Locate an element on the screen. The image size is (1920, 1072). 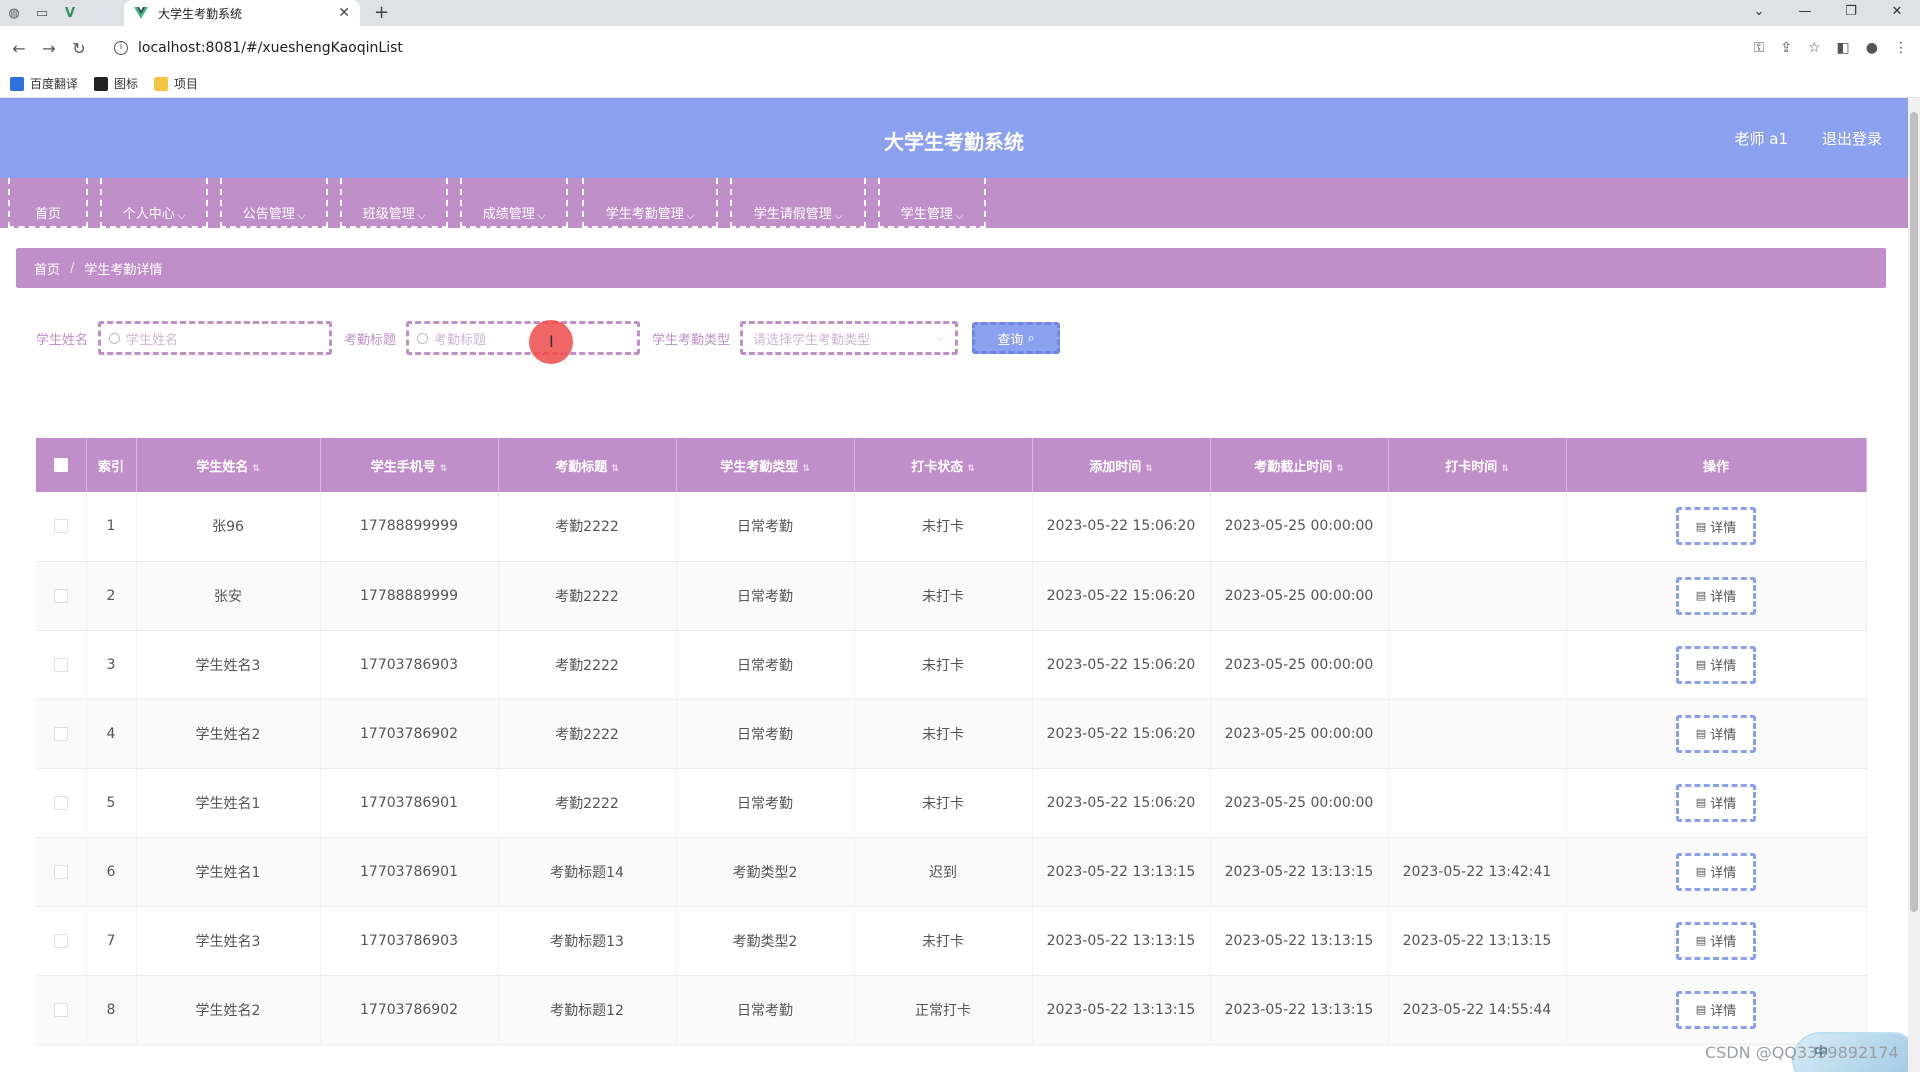
restore-icon: ❐ is located at coordinates (1851, 13).